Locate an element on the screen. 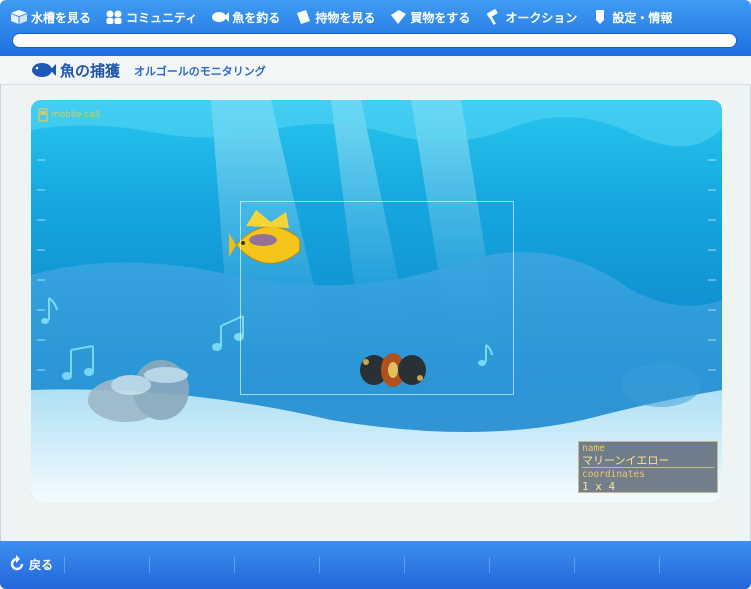 Image resolution: width=751 pixels, height=589 pixels. tag-icon is located at coordinates (399, 17).